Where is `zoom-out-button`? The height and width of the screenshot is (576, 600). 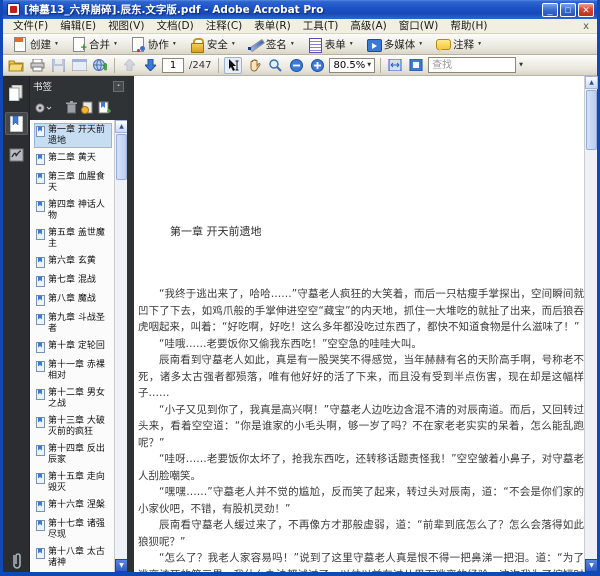 zoom-out-button is located at coordinates (296, 65).